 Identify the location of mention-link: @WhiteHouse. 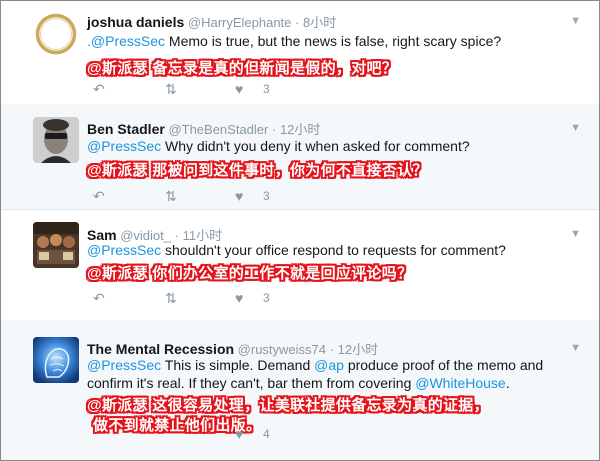
(460, 383).